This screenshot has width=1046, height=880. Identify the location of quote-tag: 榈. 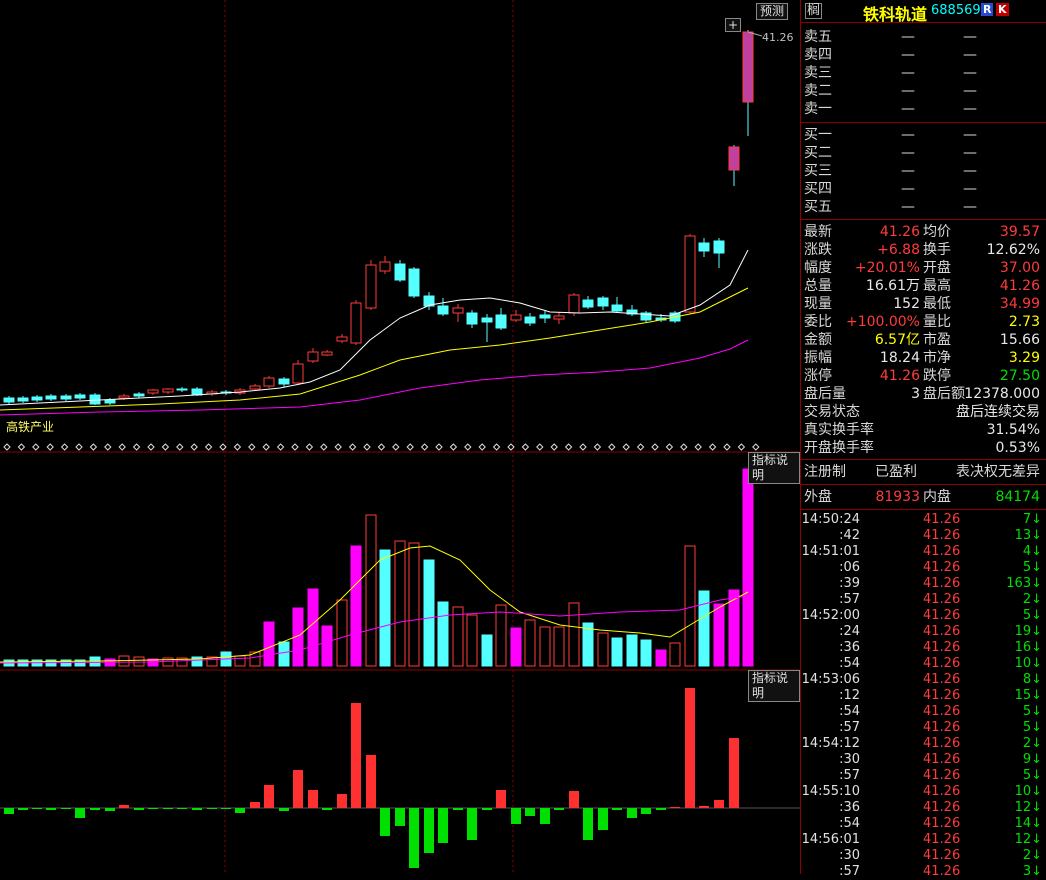
(814, 11).